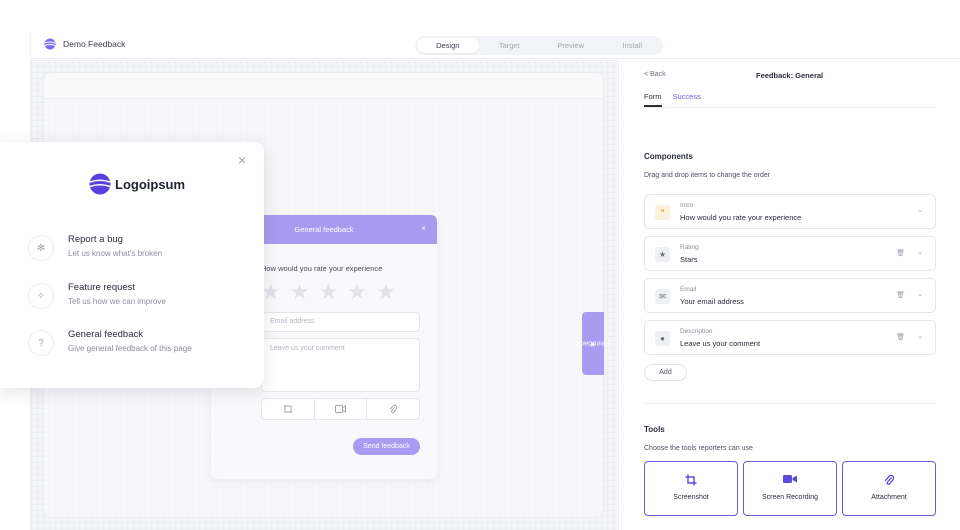  I want to click on component-value: Leave us your comment, so click(720, 343).